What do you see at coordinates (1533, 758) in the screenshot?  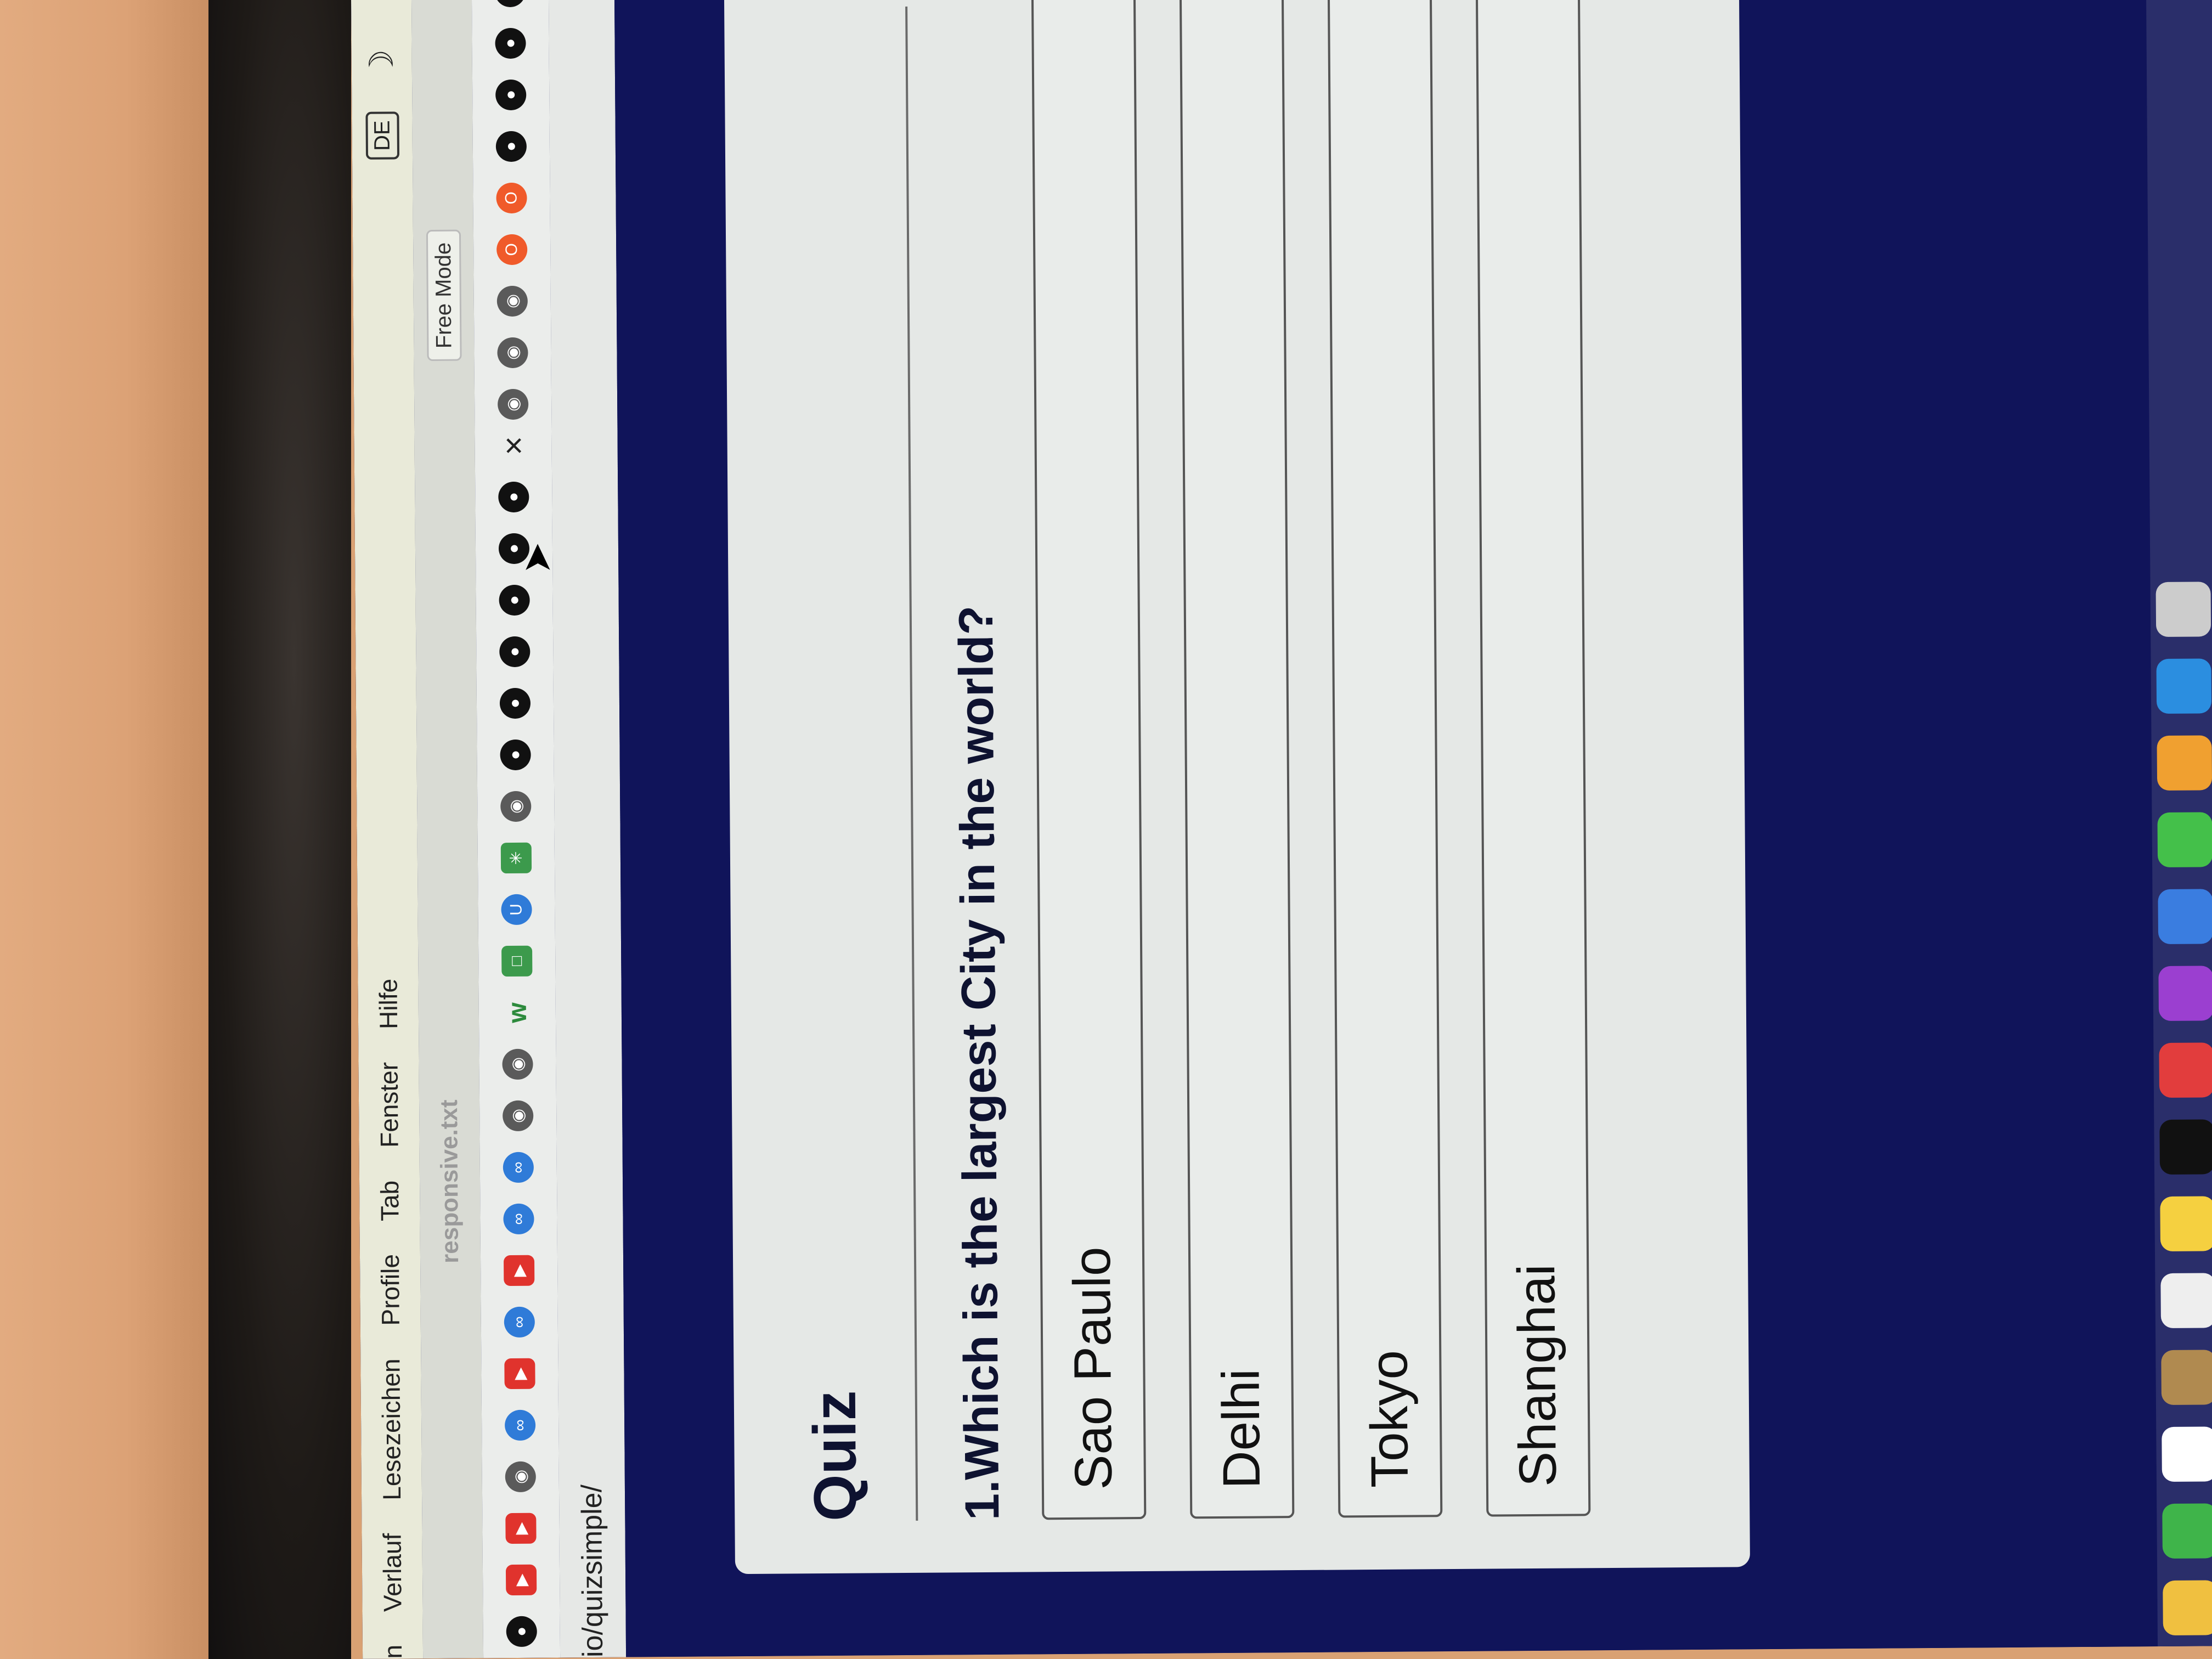 I see `answer-button-shanghai: Shanghai` at bounding box center [1533, 758].